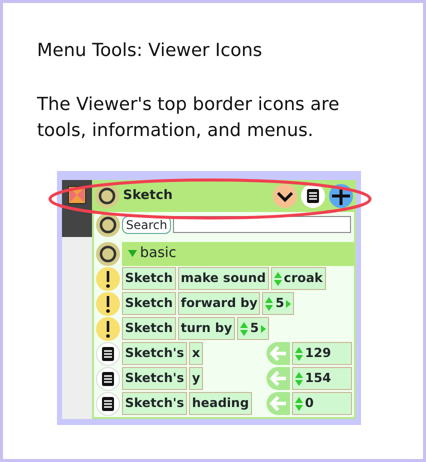 The height and width of the screenshot is (462, 426). What do you see at coordinates (298, 278) in the screenshot?
I see `argument-tile: croak` at bounding box center [298, 278].